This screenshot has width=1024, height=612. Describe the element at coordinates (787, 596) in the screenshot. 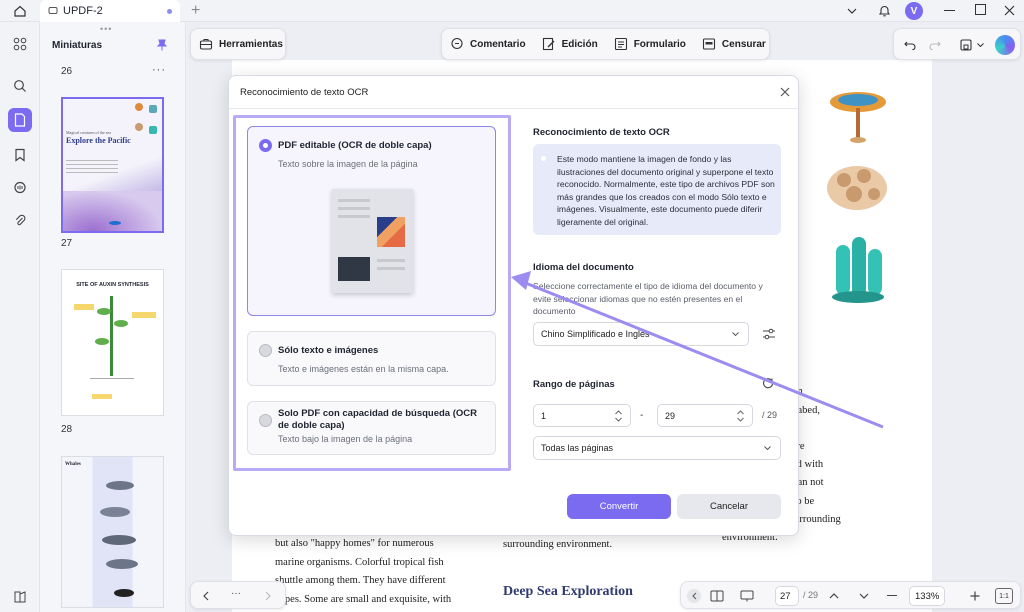

I see `page-number-input: 27` at that location.